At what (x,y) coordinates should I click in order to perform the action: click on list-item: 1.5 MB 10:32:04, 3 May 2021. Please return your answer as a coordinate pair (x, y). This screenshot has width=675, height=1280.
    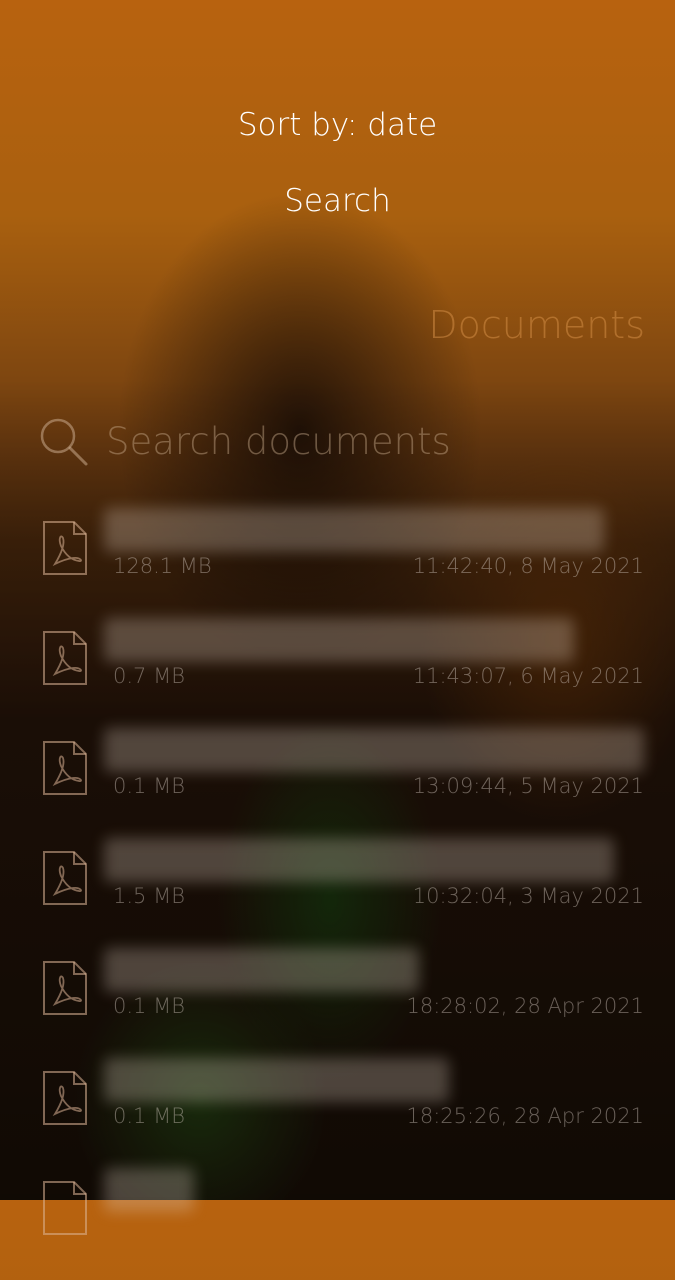
    Looking at the image, I should click on (337, 894).